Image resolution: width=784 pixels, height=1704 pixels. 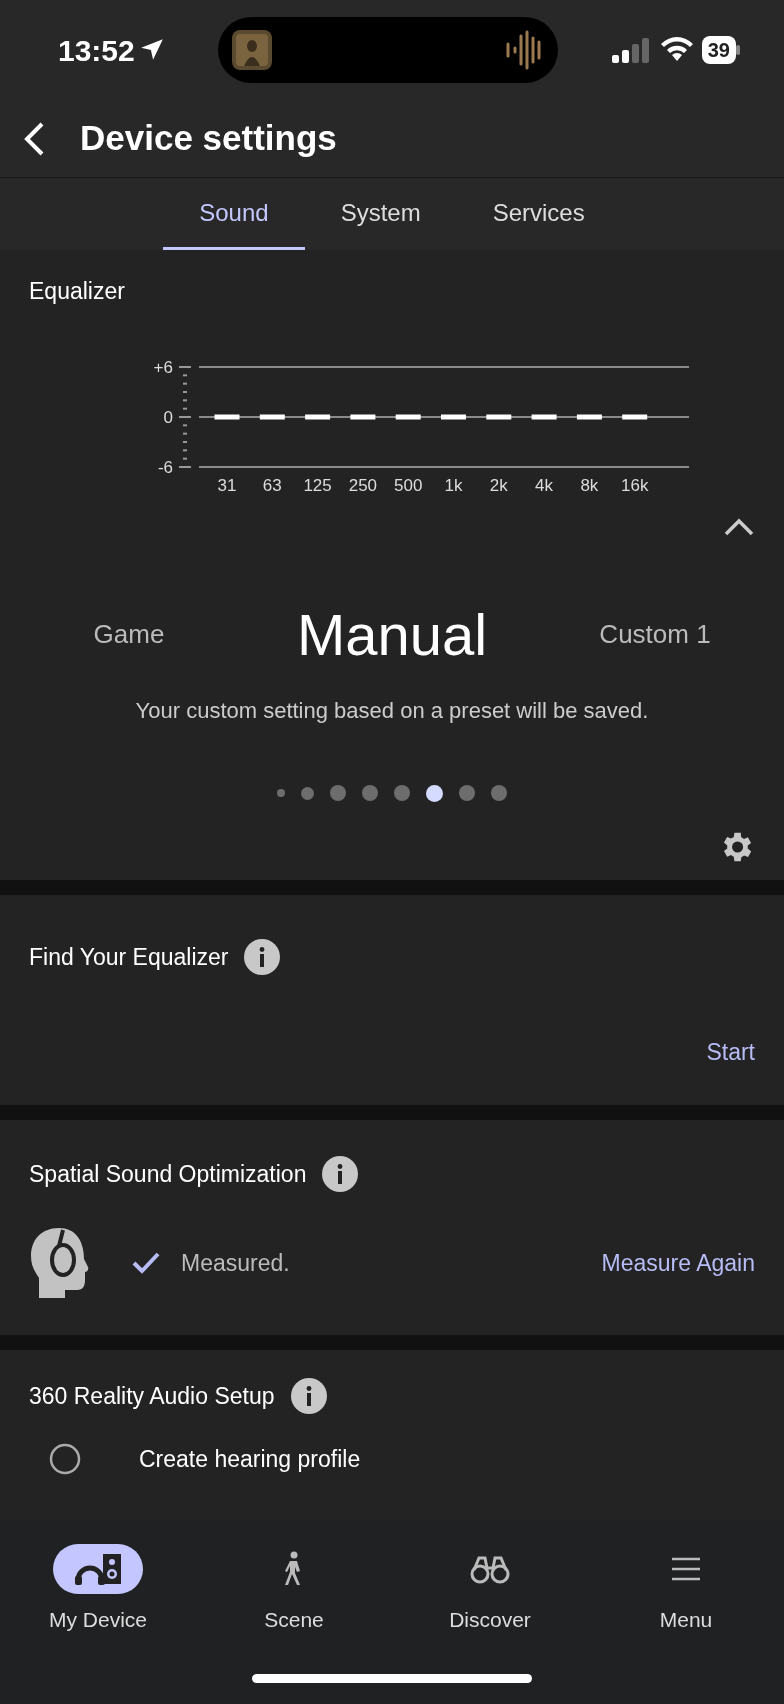 I want to click on preset-description: Your custom setting based on a preset will be saved., so click(x=392, y=710).